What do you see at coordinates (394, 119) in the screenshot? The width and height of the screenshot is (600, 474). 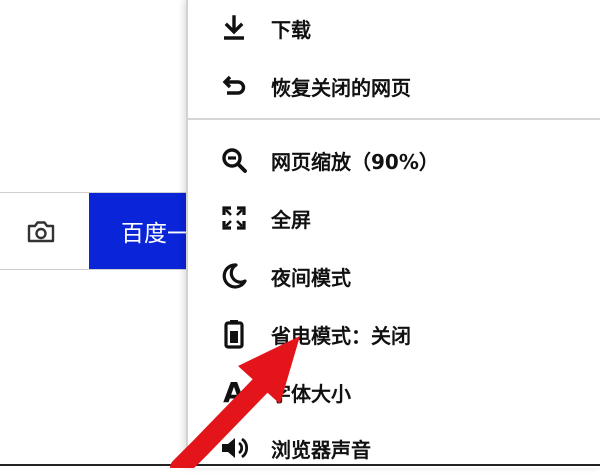 I see `menu-divider` at bounding box center [394, 119].